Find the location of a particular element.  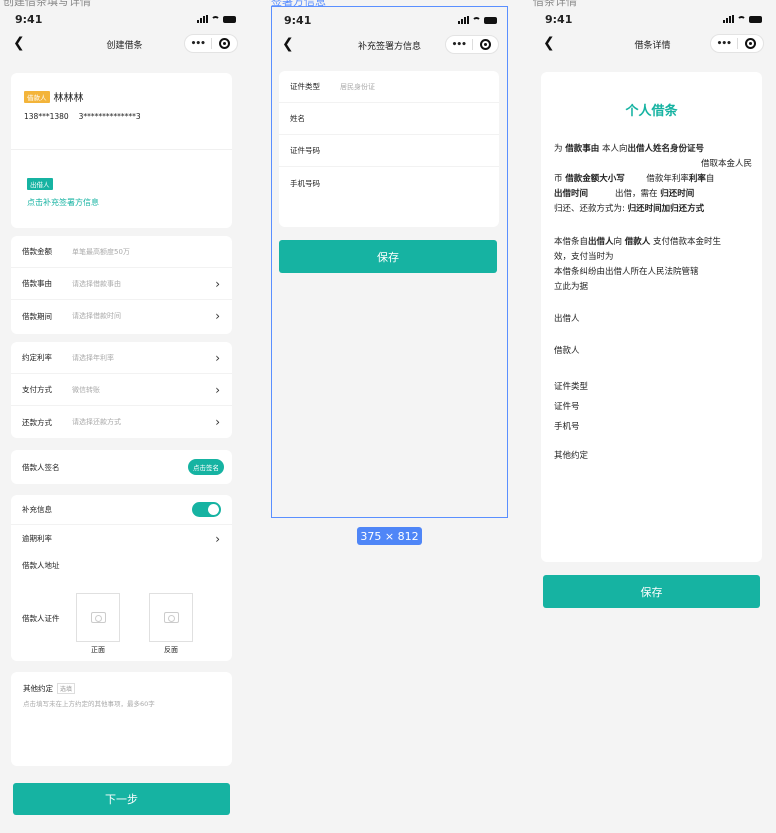

pay-label: 支付方式 is located at coordinates (37, 389).